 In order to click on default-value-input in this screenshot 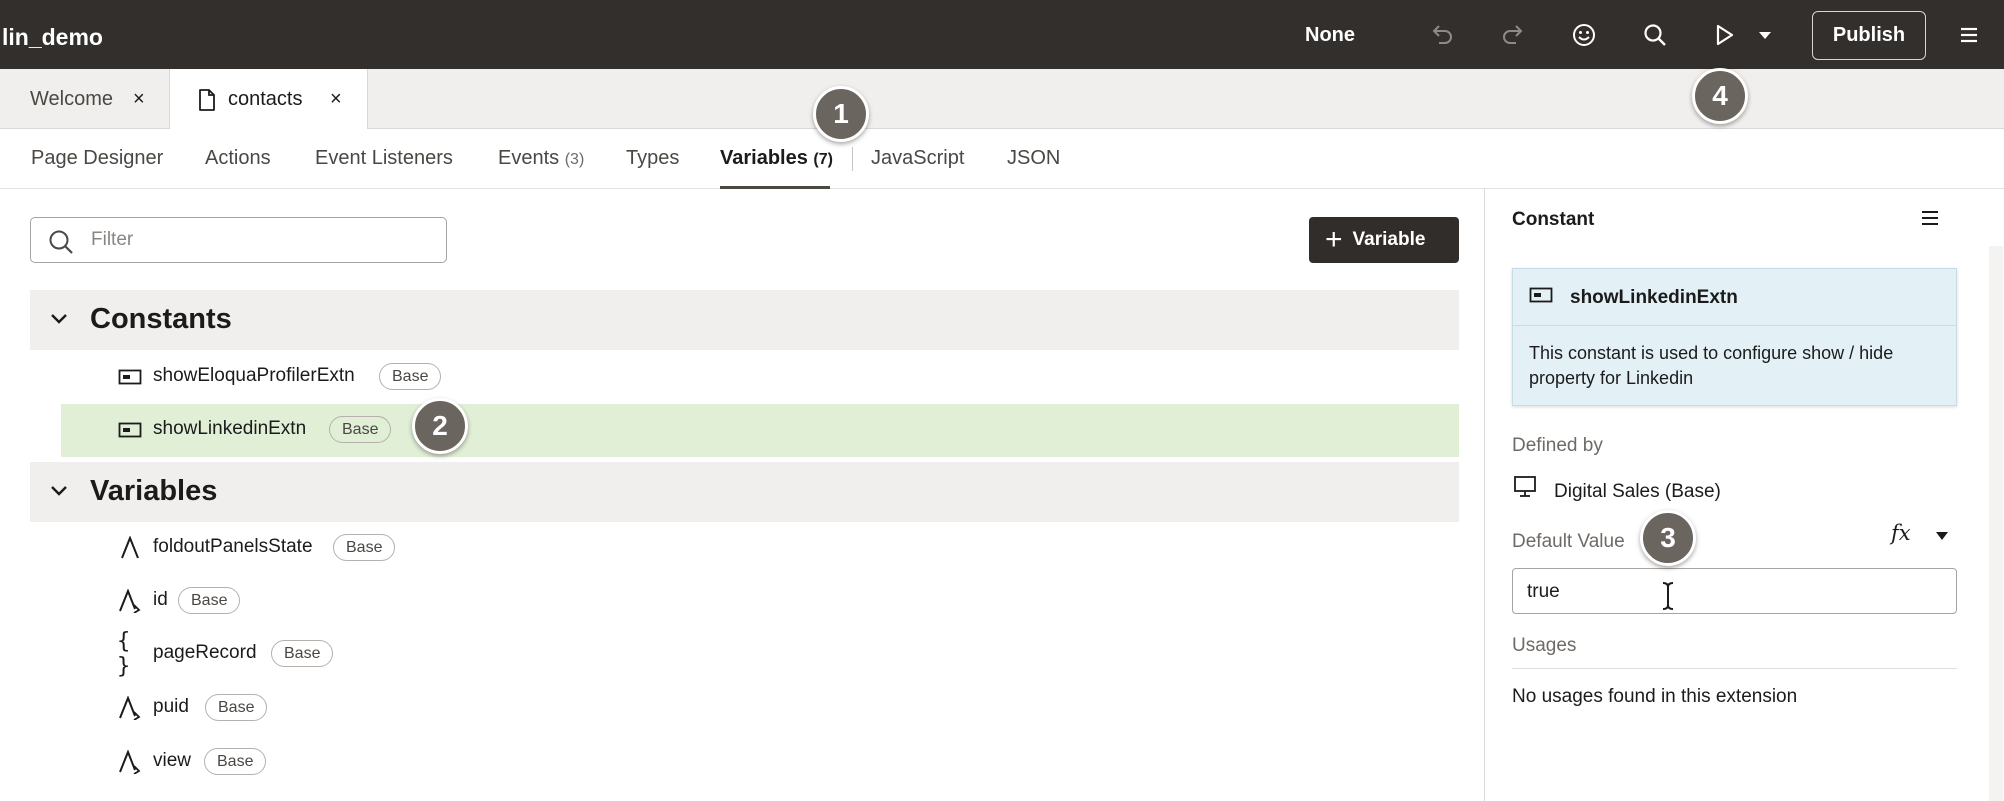, I will do `click(1727, 592)`.